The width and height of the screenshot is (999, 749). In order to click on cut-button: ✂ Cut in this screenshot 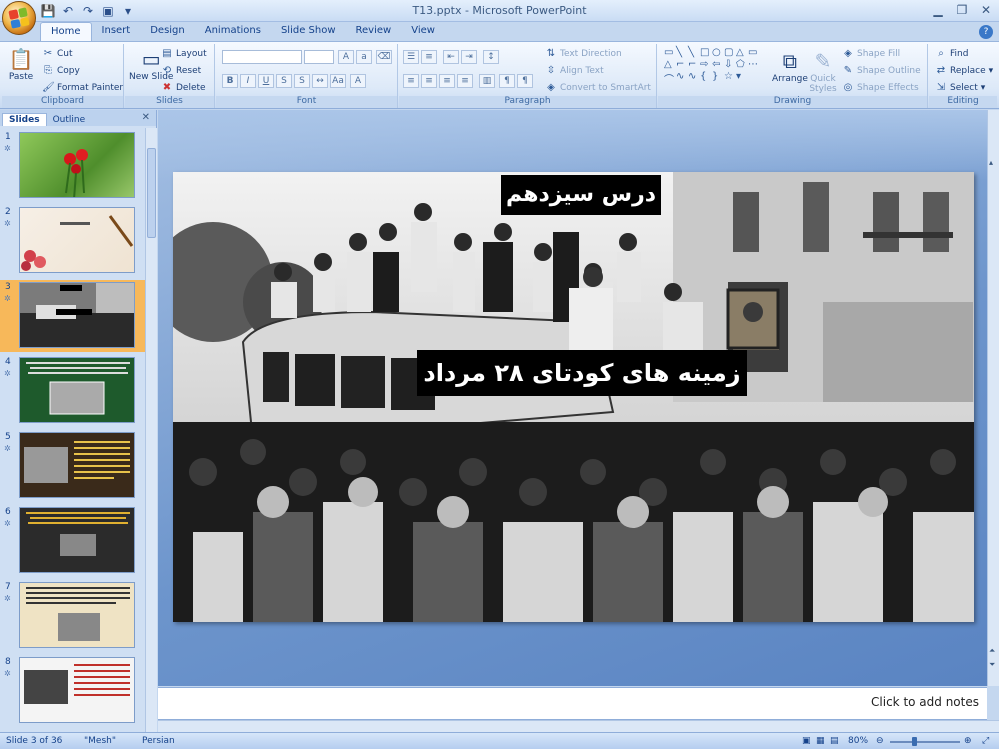, I will do `click(57, 54)`.